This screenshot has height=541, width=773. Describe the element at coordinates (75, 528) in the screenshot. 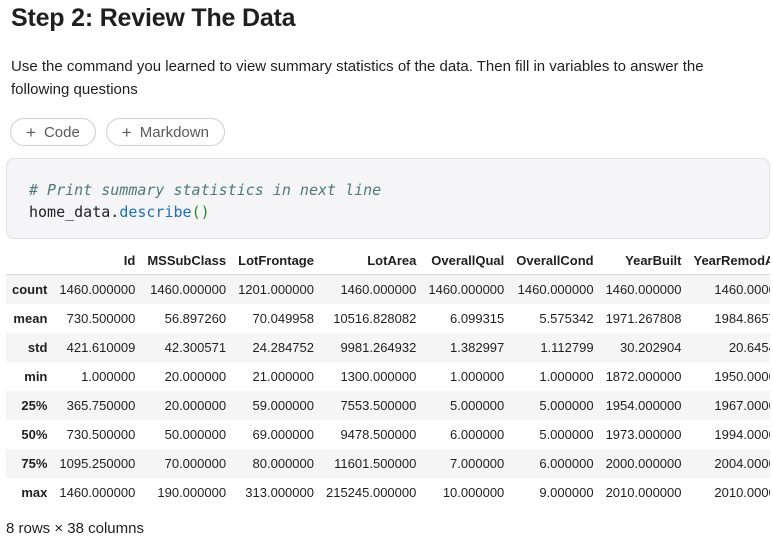

I see `table-shape-footer: 8 rows × 38 columns` at that location.